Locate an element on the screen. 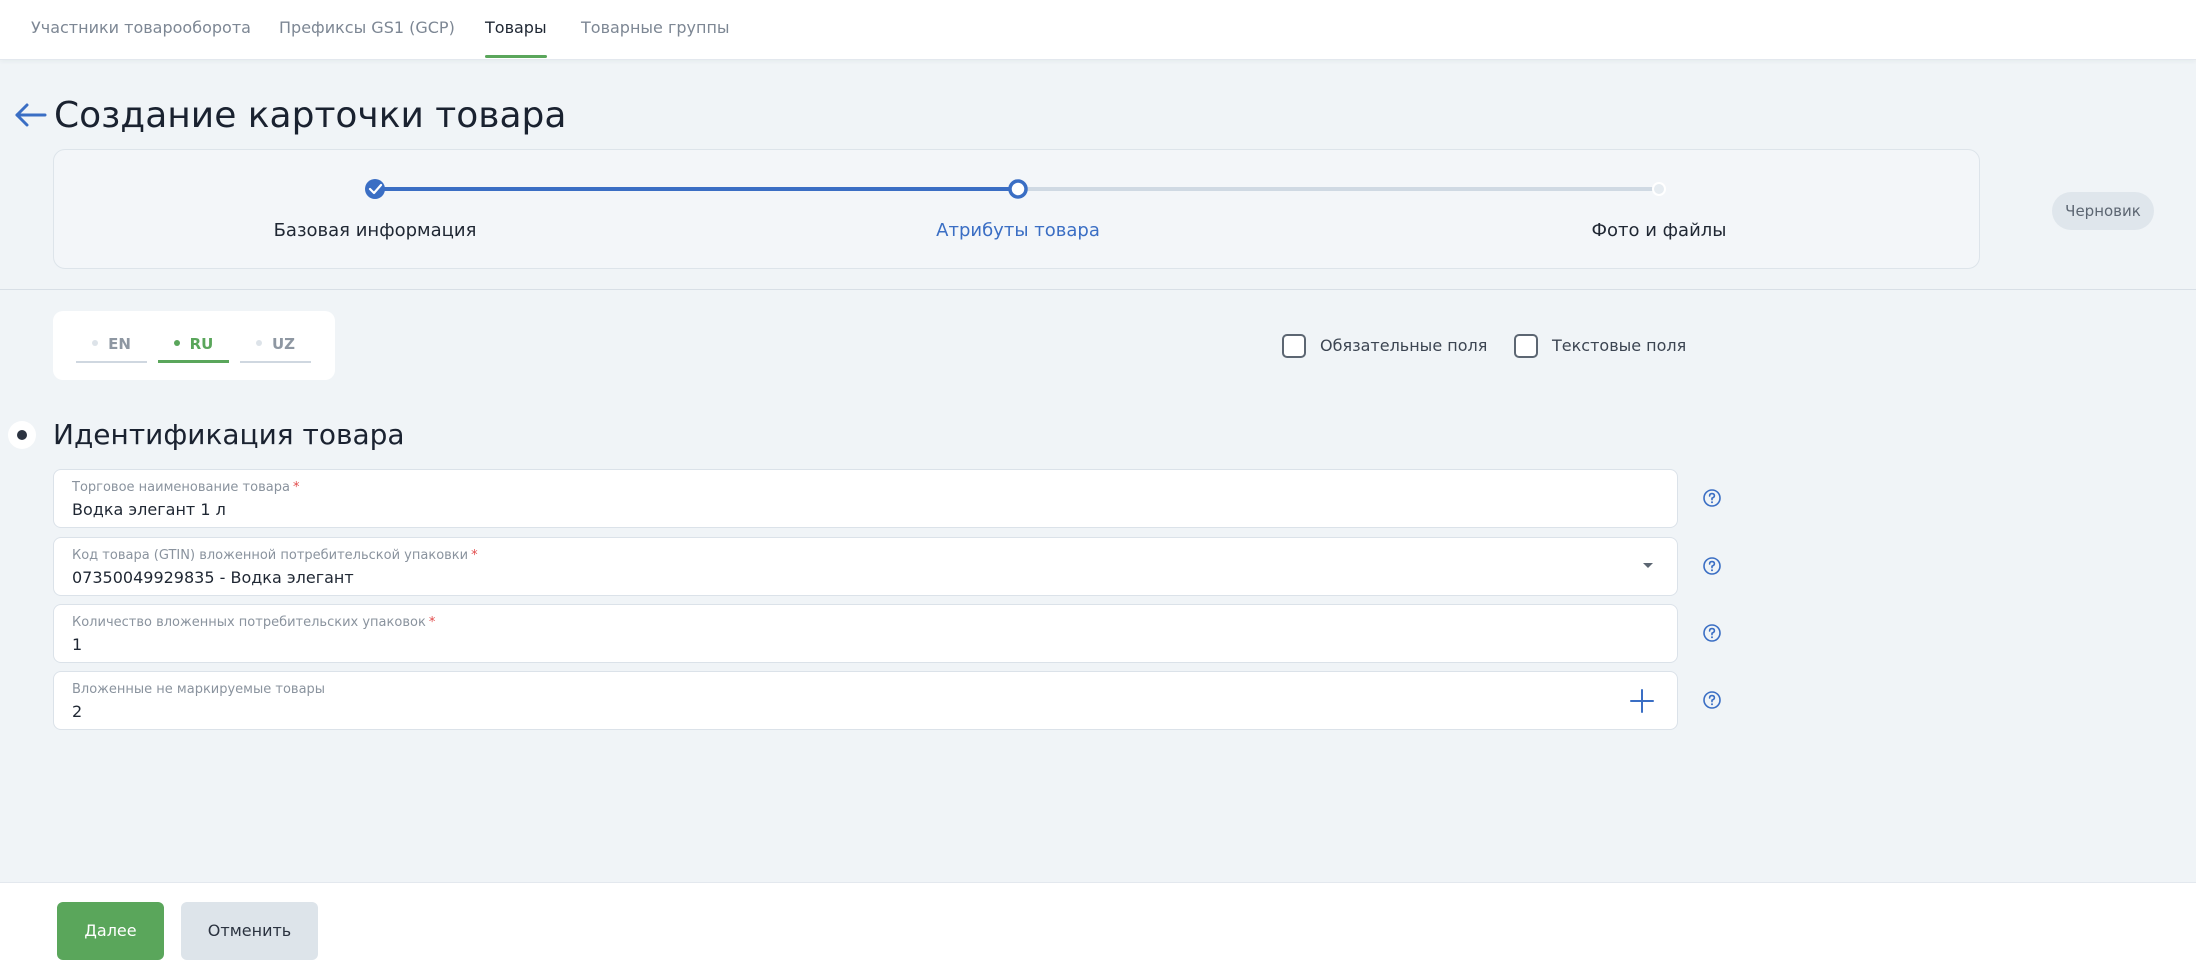  plus-icon is located at coordinates (1642, 701).